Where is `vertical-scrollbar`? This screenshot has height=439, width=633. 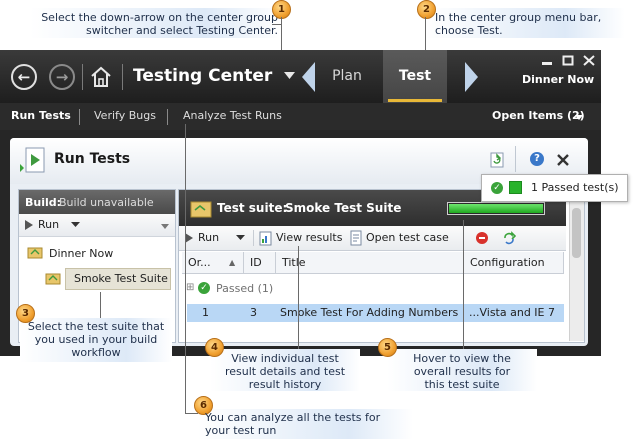
vertical-scrollbar is located at coordinates (576, 265).